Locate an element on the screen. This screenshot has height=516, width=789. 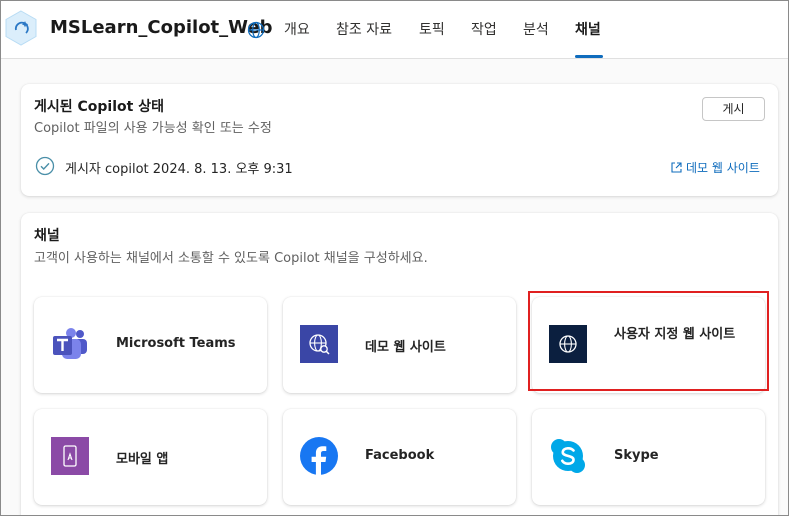
active-tab-indicator is located at coordinates (589, 56).